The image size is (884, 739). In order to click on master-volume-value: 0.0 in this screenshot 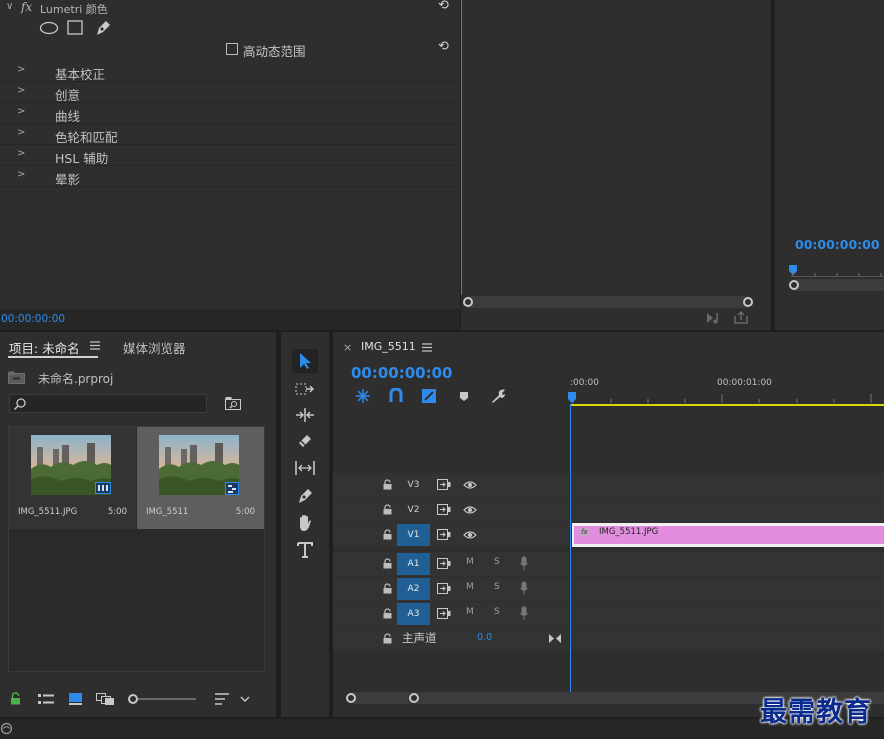, I will do `click(484, 637)`.